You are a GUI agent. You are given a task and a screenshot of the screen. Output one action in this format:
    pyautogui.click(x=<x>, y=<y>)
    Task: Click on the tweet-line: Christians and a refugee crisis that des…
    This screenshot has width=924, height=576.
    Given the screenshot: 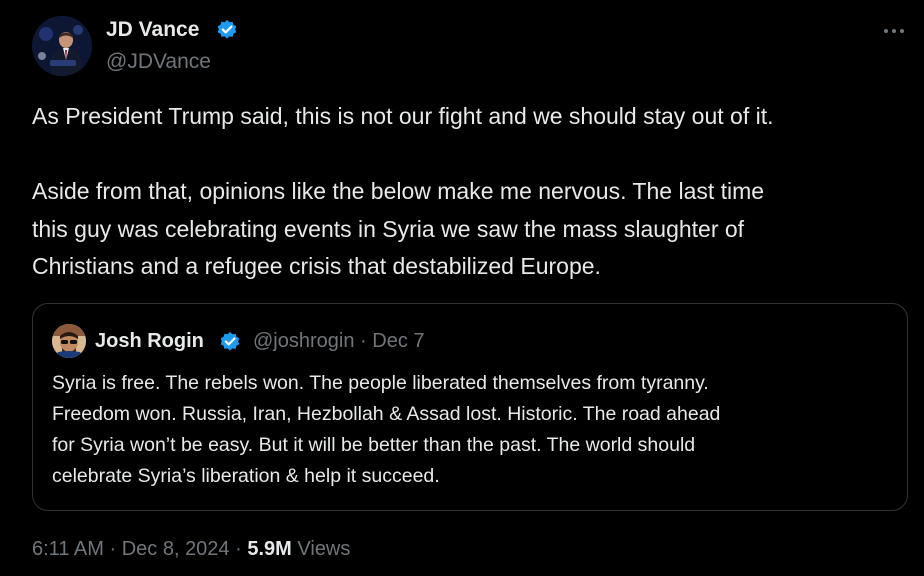 What is the action you would take?
    pyautogui.click(x=316, y=266)
    